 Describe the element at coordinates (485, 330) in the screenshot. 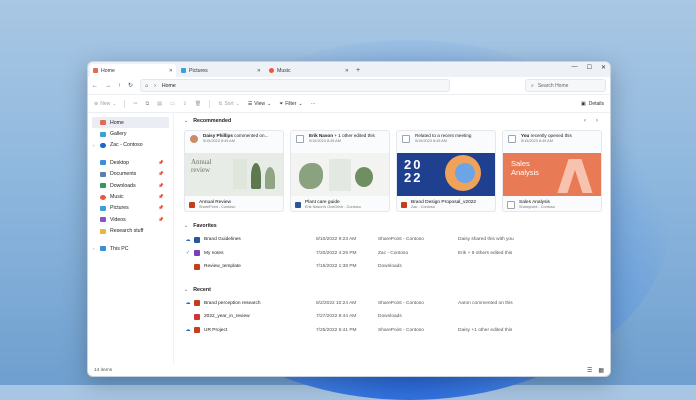

I see `file-activity: Daisy +1 other edited this` at that location.